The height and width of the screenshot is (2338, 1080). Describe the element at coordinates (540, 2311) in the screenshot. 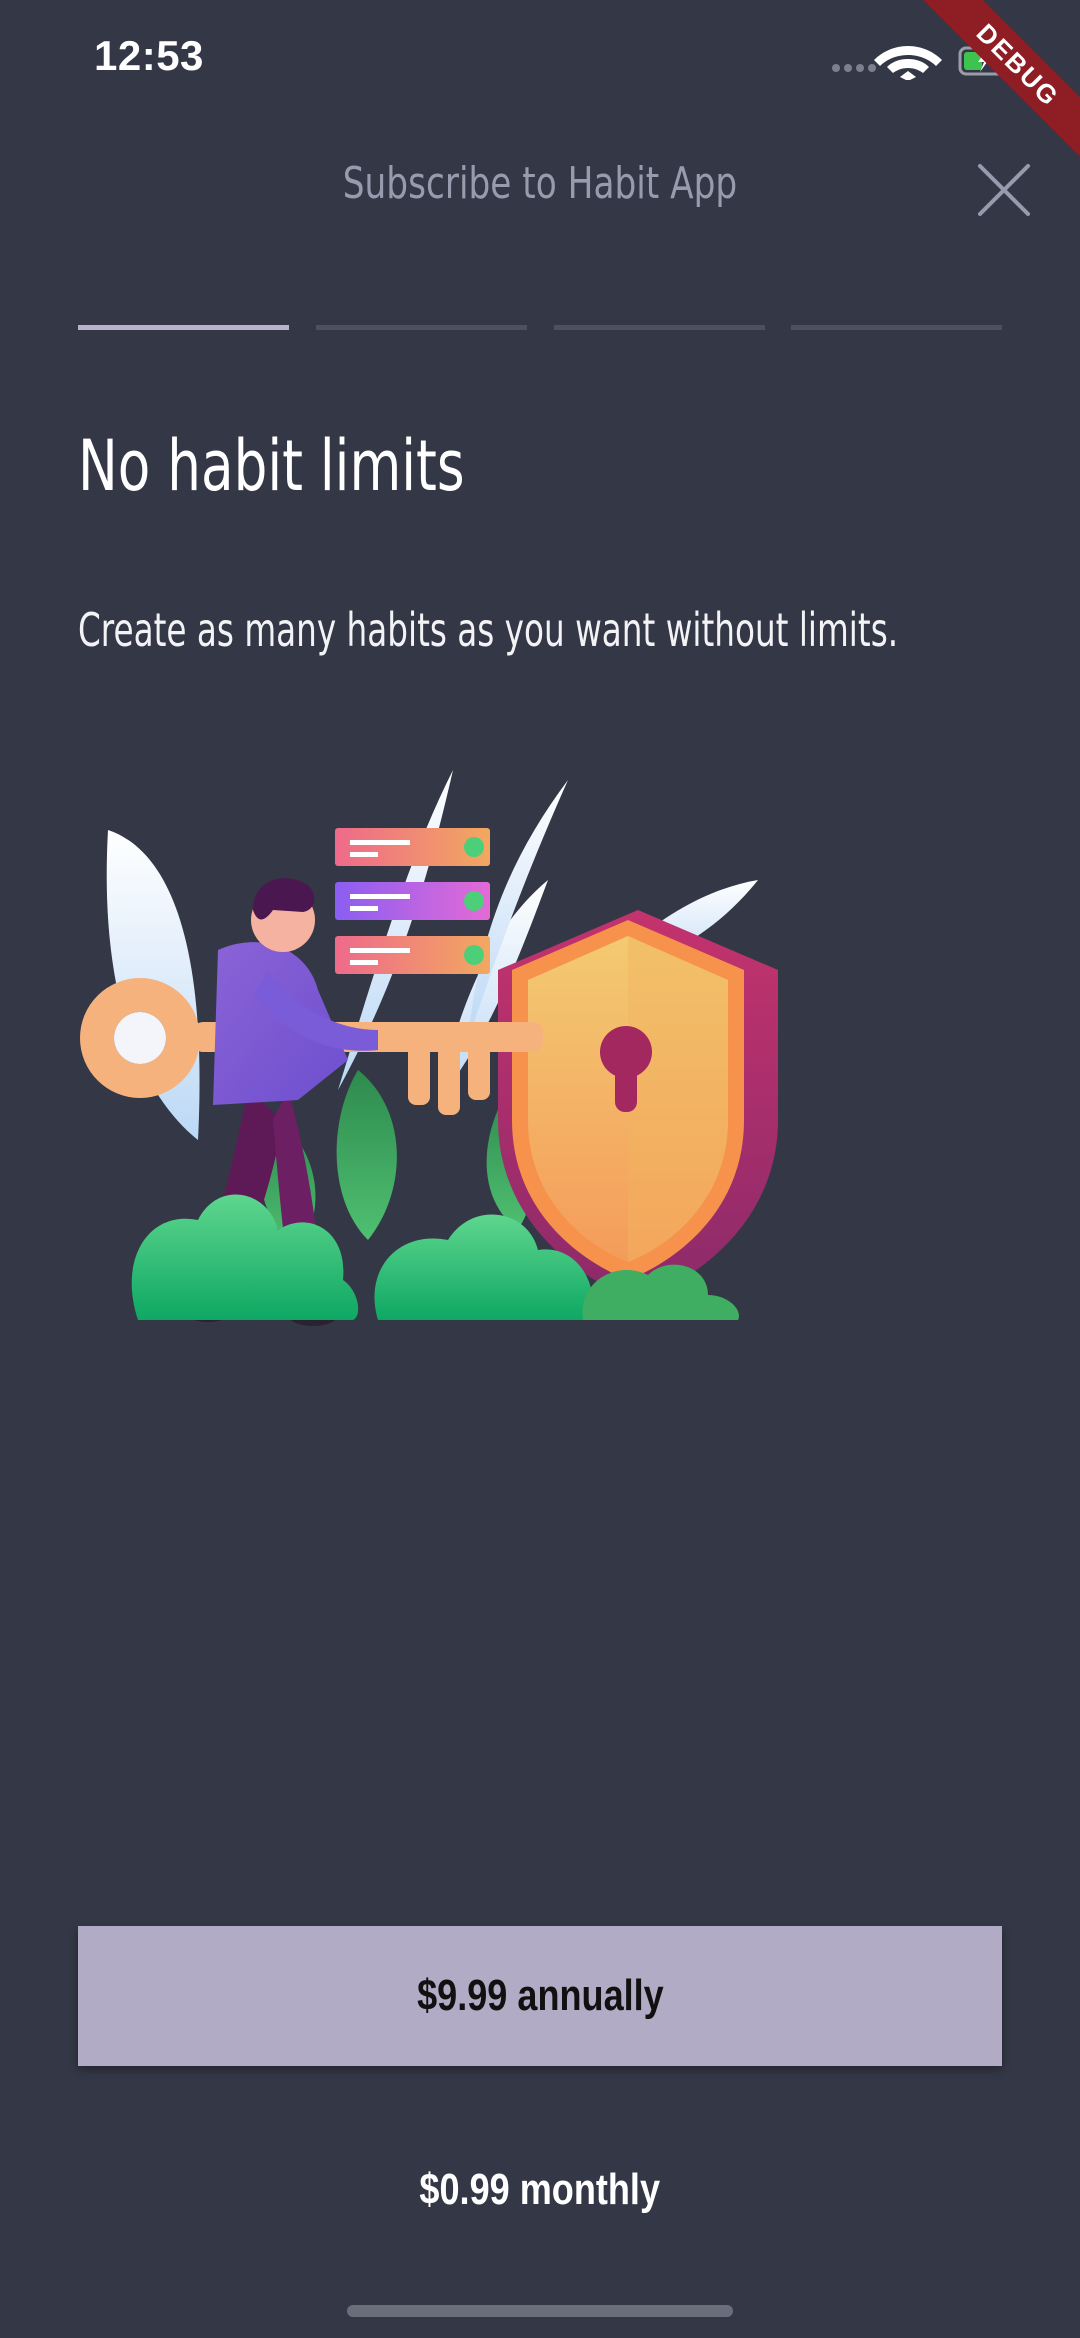

I see `home-indicator` at that location.